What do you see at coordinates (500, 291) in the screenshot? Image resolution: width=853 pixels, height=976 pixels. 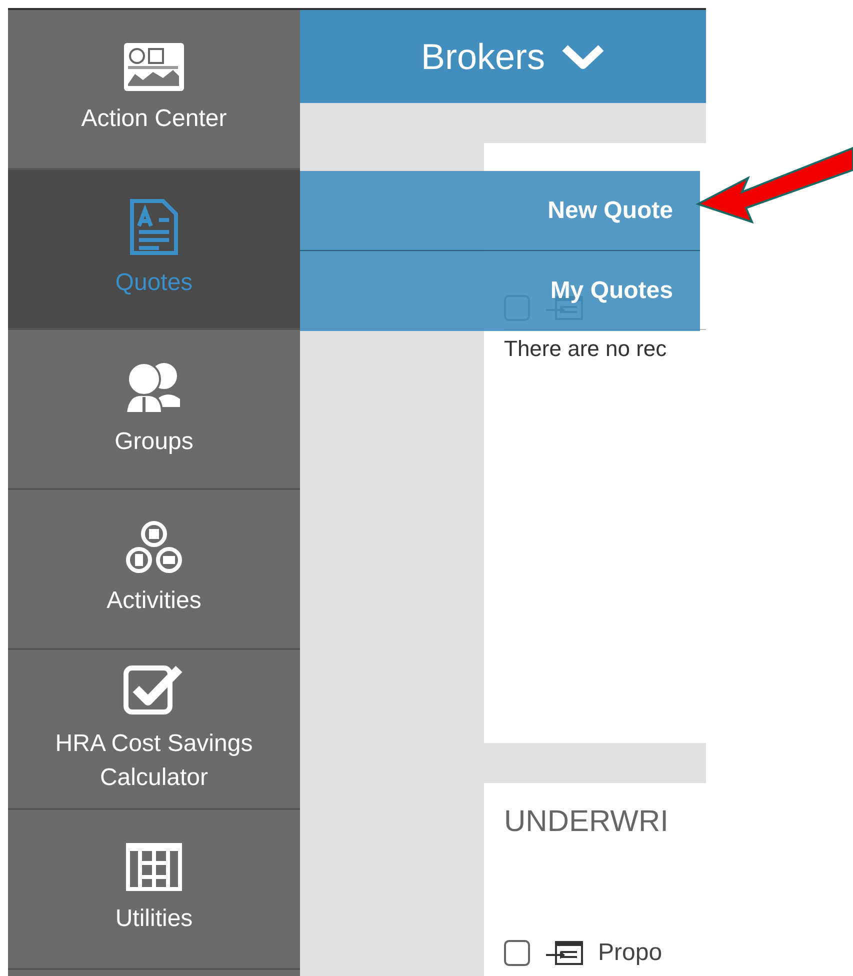 I see `menu-item: My Quotes` at bounding box center [500, 291].